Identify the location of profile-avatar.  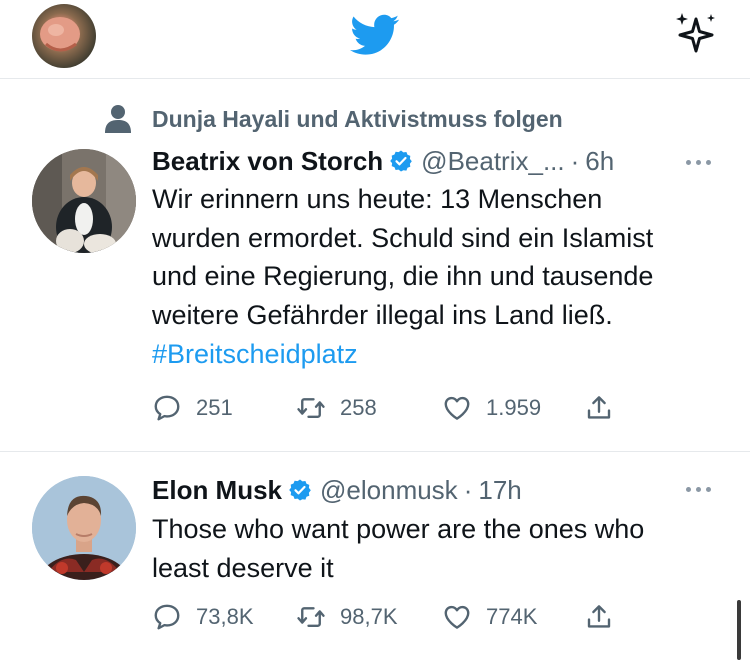
(64, 36).